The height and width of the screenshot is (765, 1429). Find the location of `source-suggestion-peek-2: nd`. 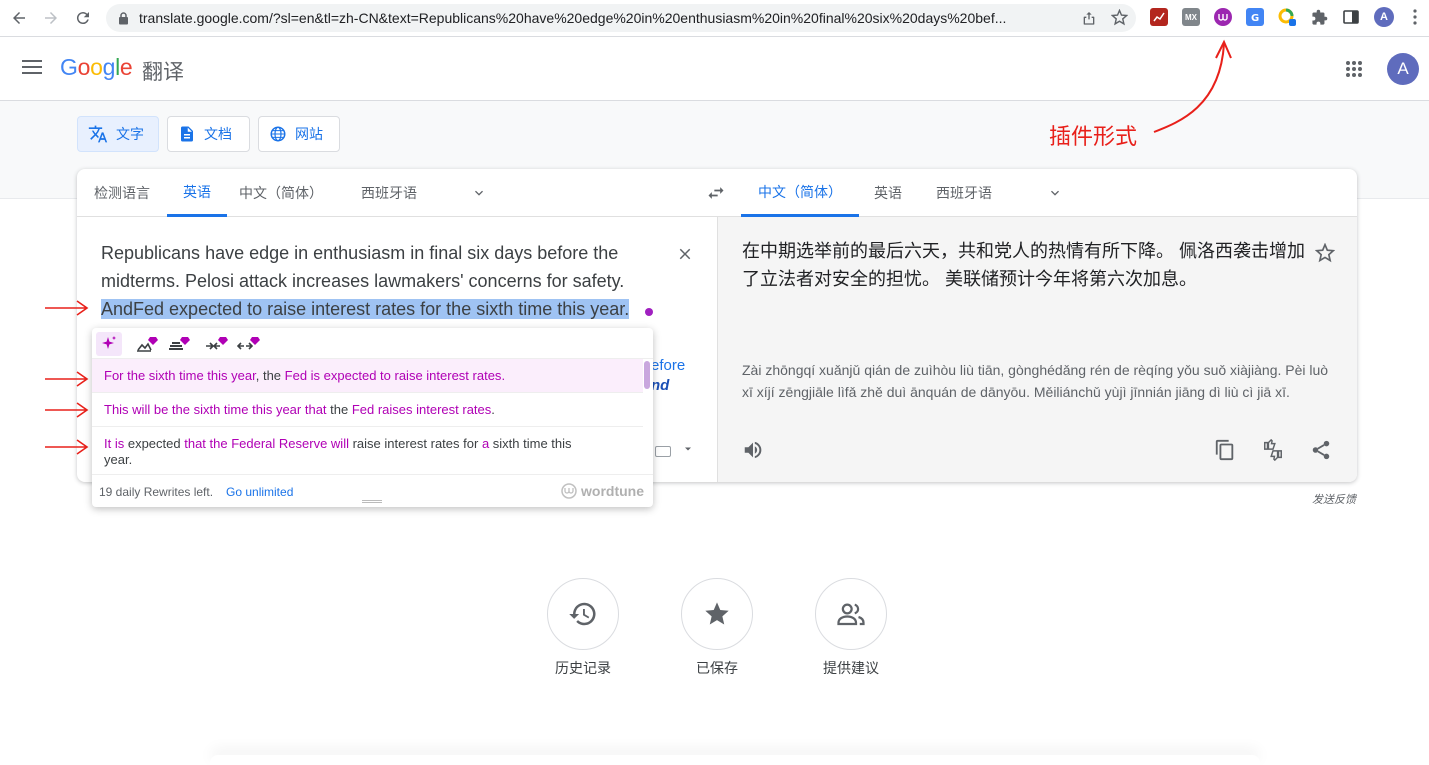

source-suggestion-peek-2: nd is located at coordinates (660, 385).